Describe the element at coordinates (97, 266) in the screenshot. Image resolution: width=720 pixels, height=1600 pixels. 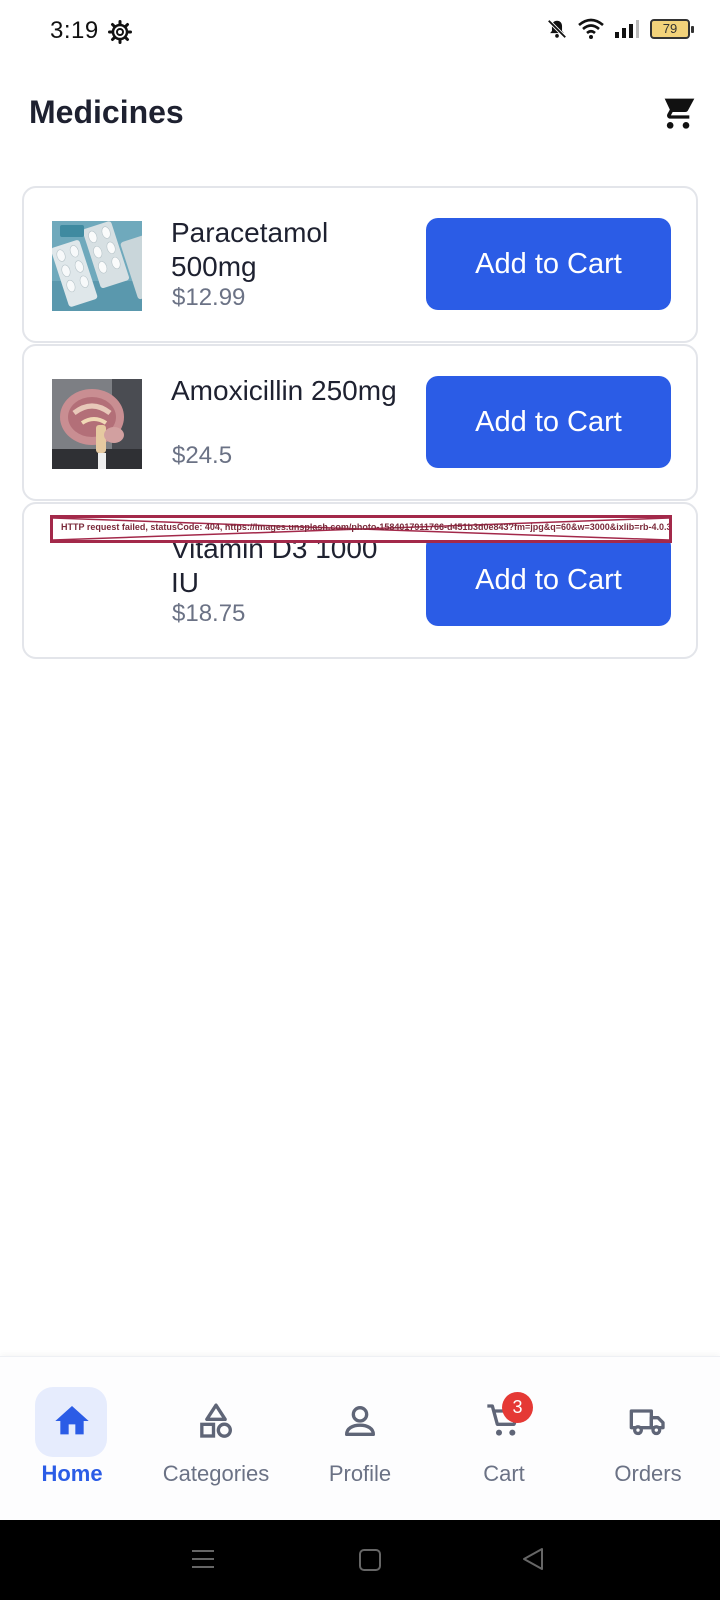
I see `product-image-paracetamol` at that location.